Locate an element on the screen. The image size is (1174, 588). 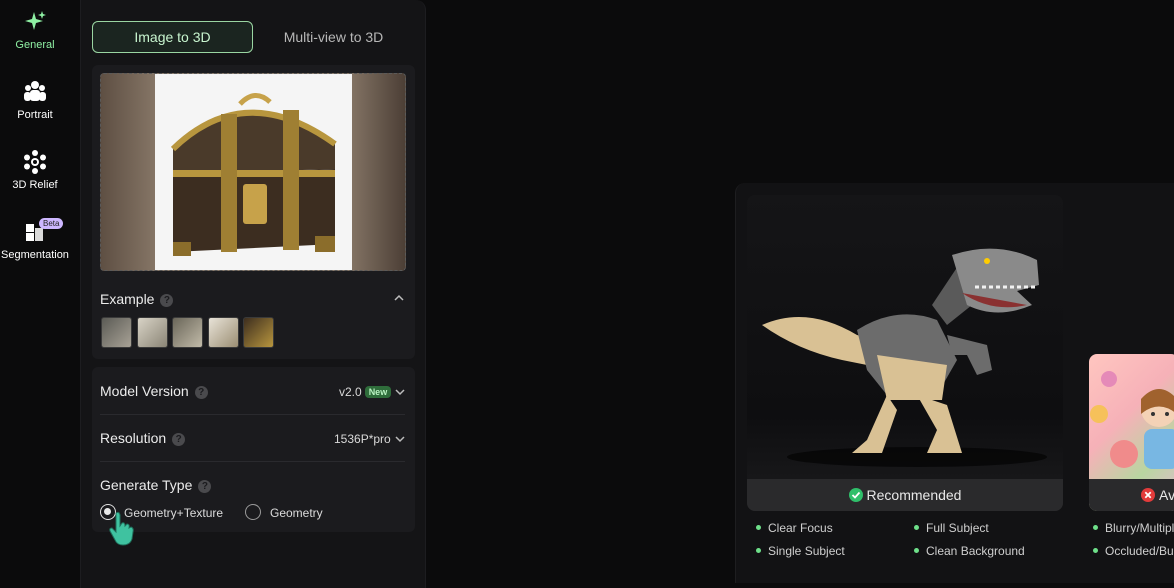
image-input-card: Example? is located at coordinates (253, 212).